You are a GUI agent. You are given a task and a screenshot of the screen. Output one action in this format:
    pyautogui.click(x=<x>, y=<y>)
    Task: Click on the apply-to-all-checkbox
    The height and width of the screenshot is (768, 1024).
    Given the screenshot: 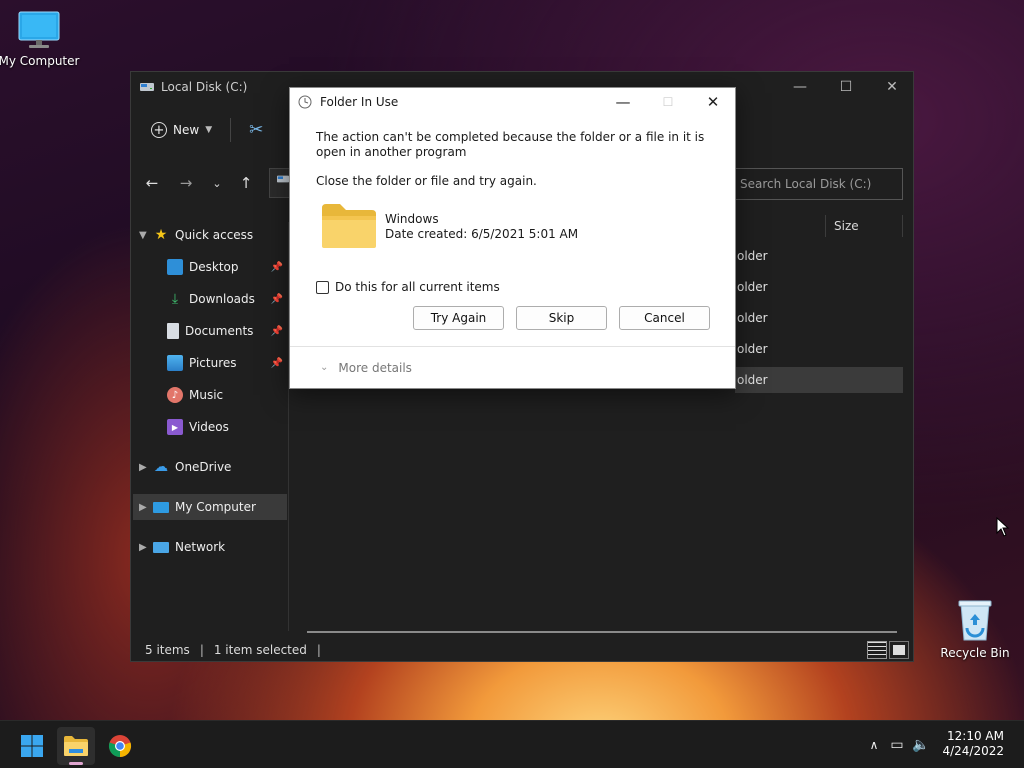 What is the action you would take?
    pyautogui.click(x=322, y=287)
    